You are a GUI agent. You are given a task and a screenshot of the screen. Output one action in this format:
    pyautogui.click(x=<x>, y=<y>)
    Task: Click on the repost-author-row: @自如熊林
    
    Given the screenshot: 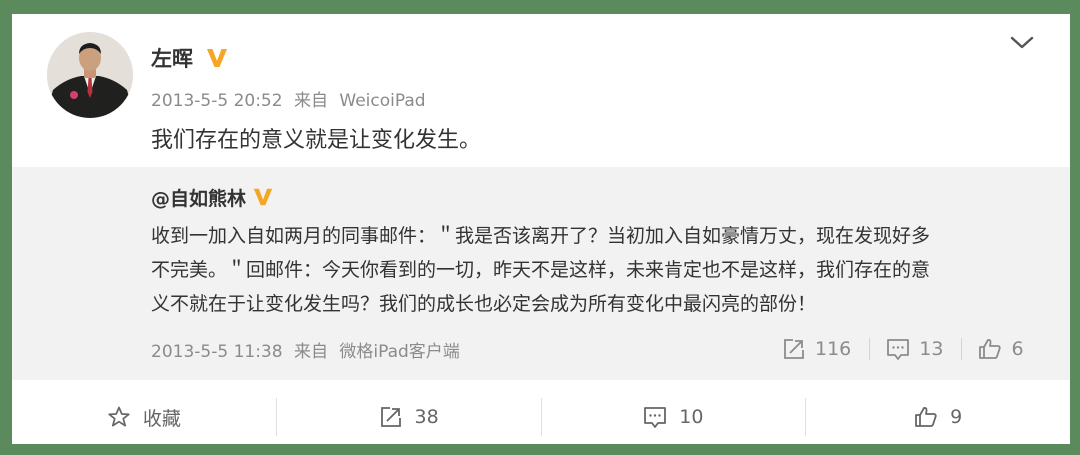 What is the action you would take?
    pyautogui.click(x=212, y=197)
    